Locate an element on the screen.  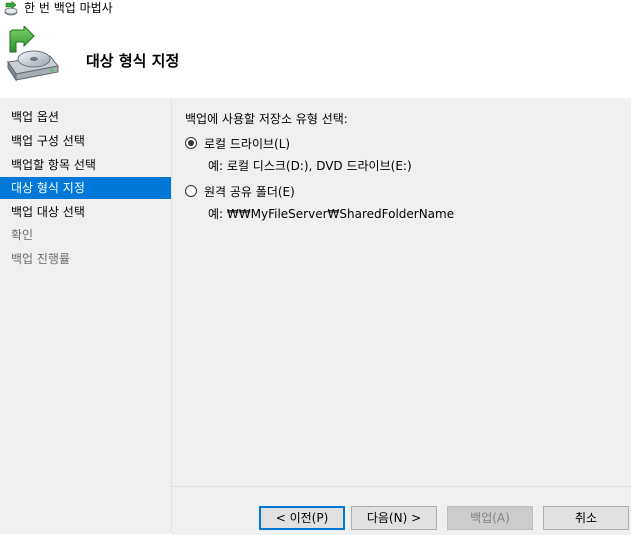
backup-button: 백업(A) is located at coordinates (490, 518).